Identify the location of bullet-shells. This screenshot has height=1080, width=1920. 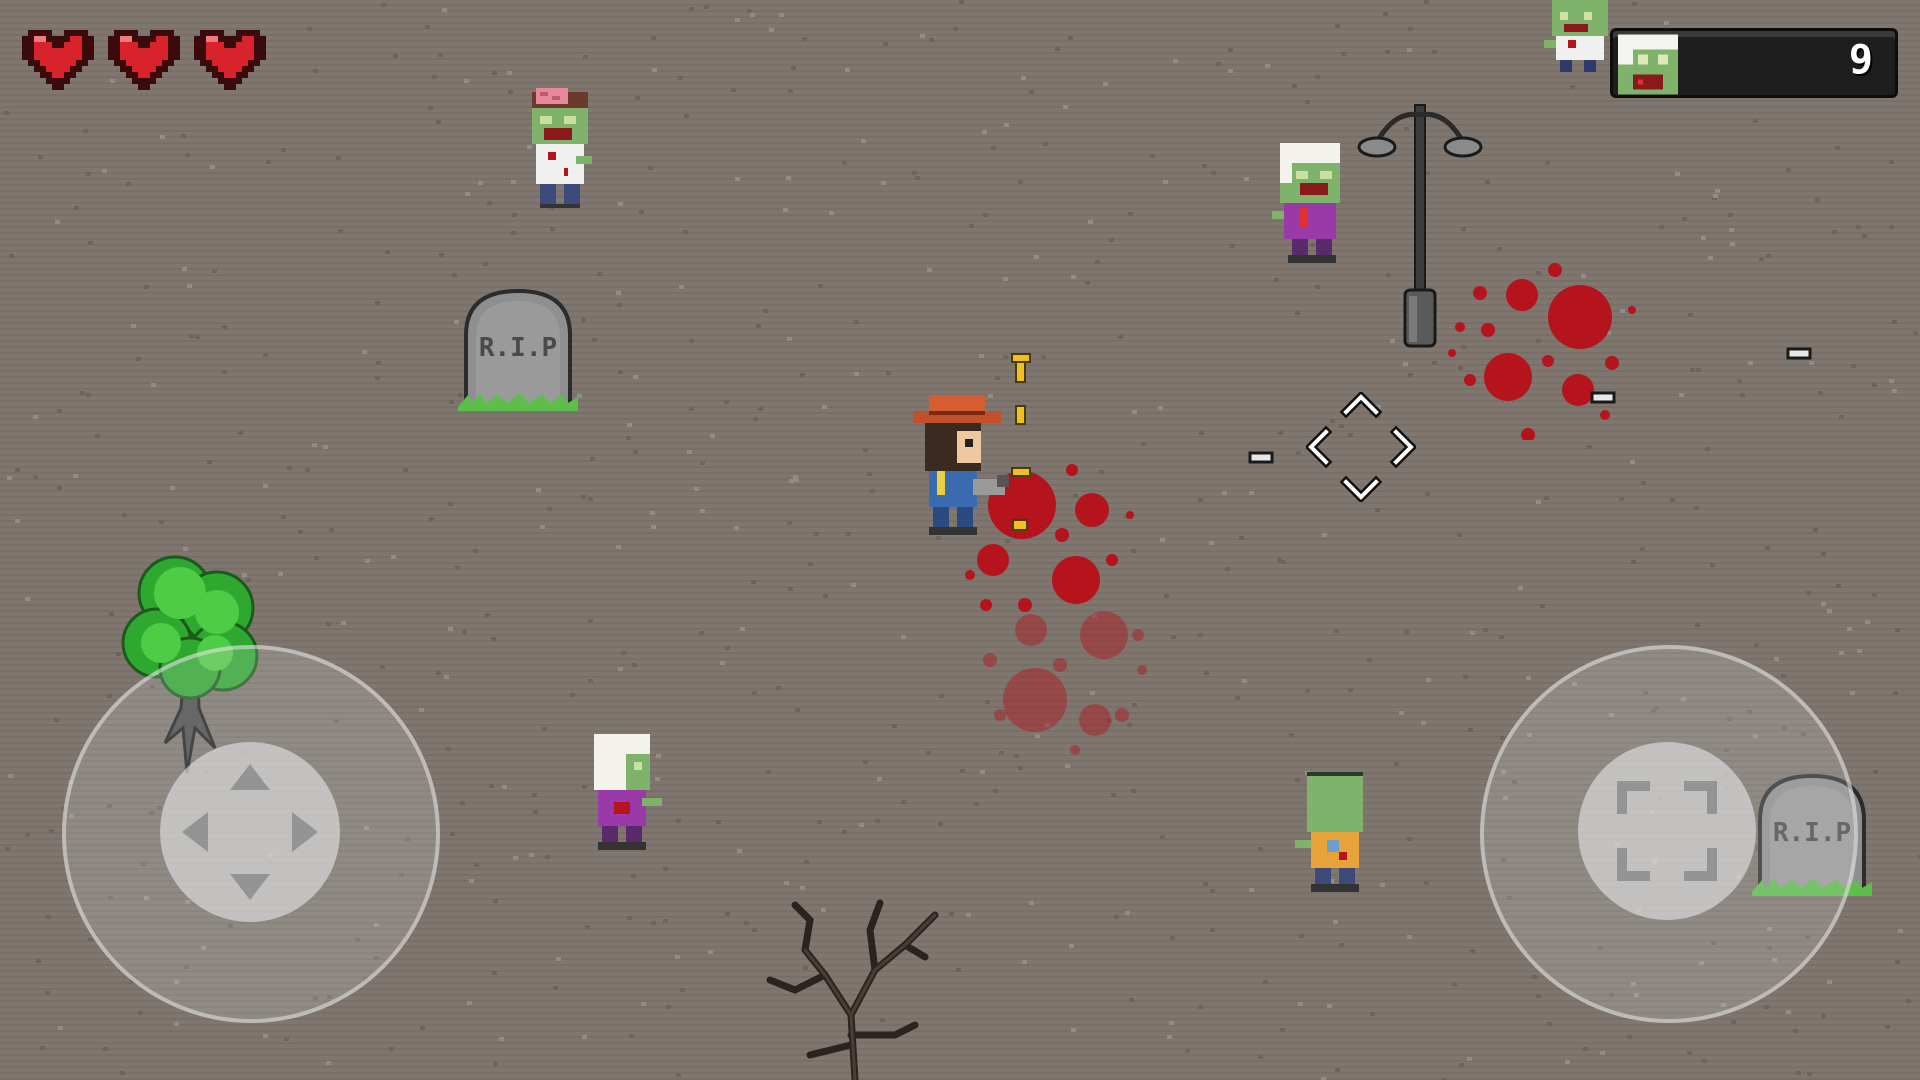
(1021, 442).